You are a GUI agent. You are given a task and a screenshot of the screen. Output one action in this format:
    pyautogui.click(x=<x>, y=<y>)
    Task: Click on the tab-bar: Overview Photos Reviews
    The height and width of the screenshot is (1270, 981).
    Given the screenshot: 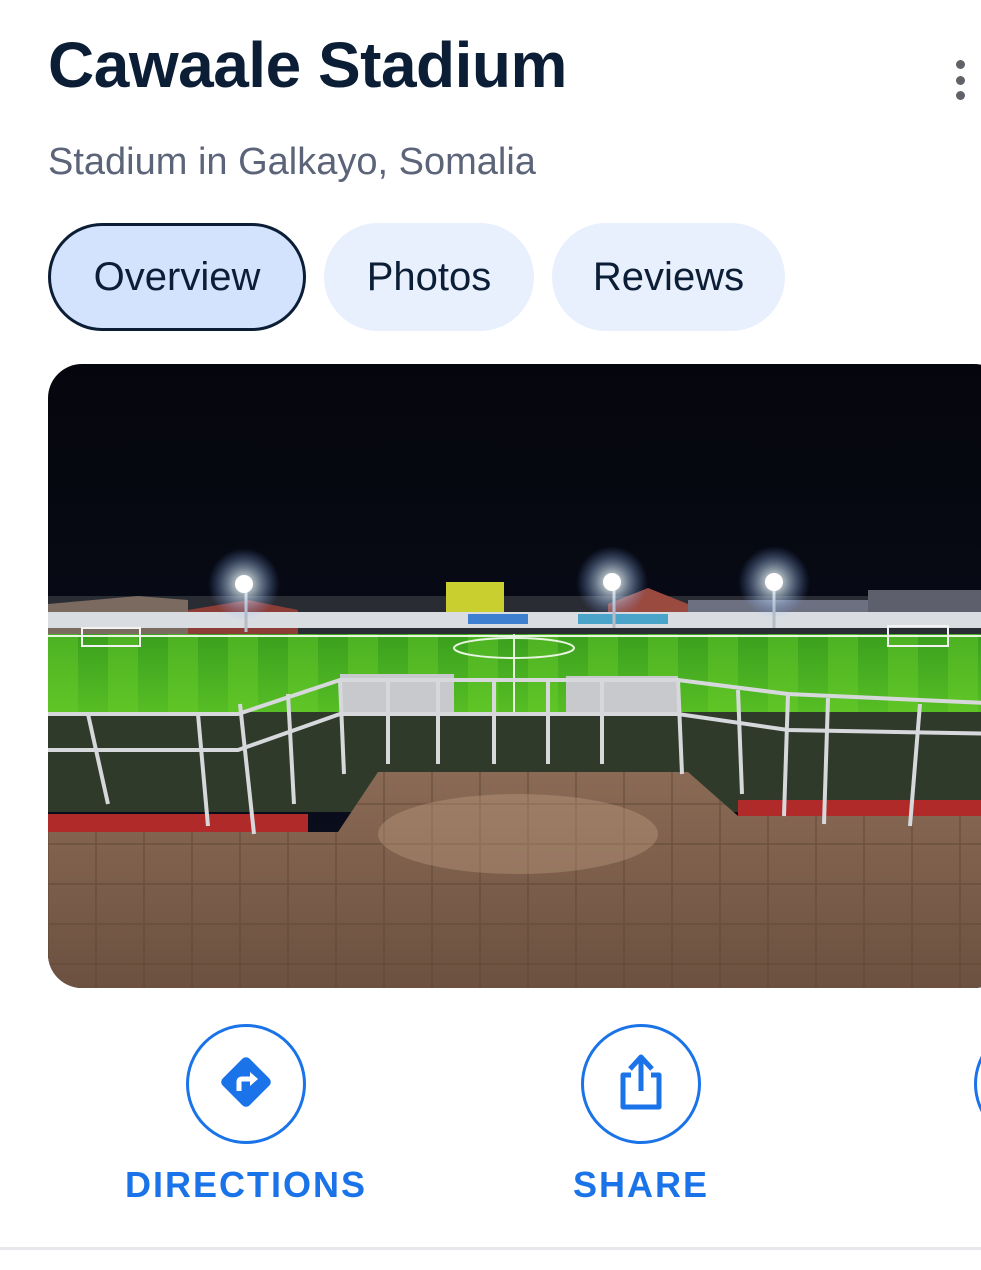 What is the action you would take?
    pyautogui.click(x=416, y=277)
    